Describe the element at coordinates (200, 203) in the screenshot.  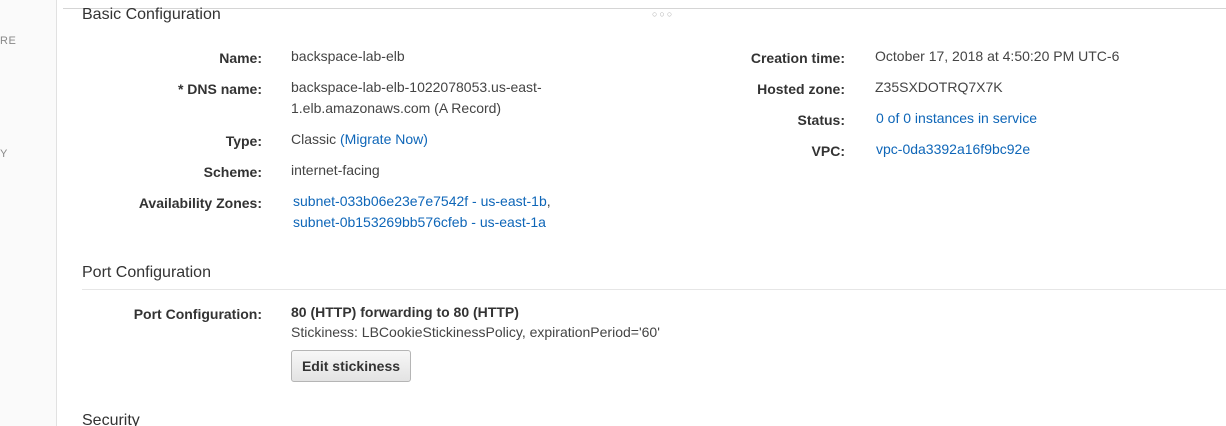
I see `availability-zones-label: Availability Zones:` at that location.